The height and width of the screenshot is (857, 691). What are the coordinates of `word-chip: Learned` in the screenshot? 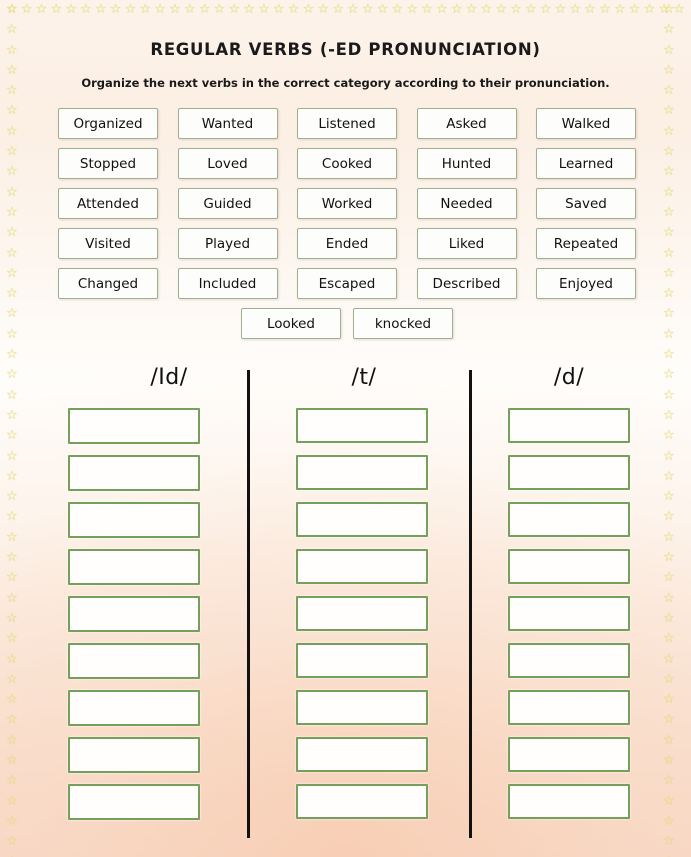 It's located at (586, 163).